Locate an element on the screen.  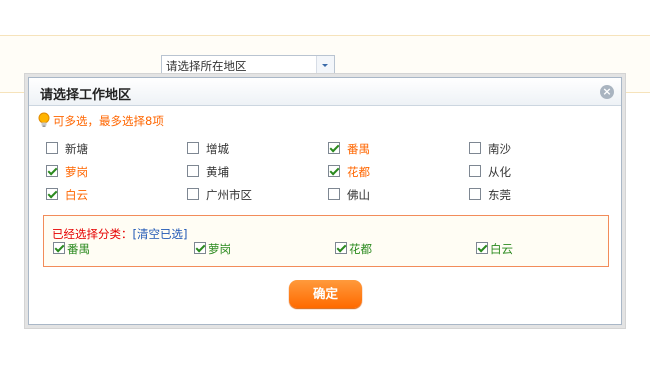
option-label: 南沙 is located at coordinates (499, 149).